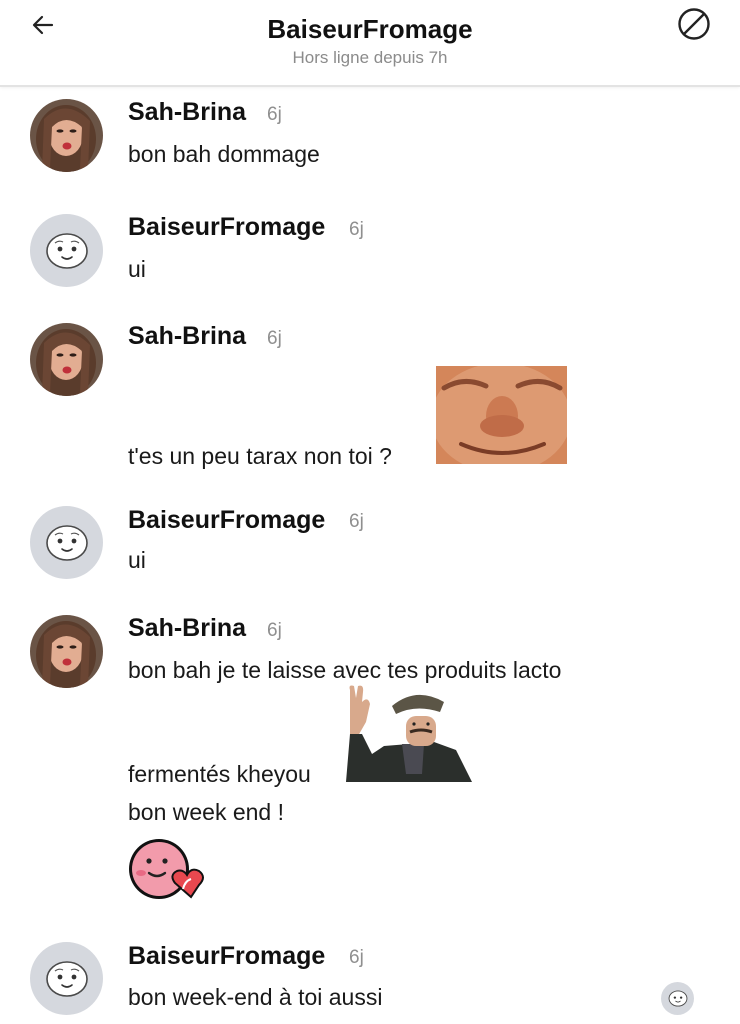 This screenshot has height=1024, width=740. What do you see at coordinates (410, 733) in the screenshot?
I see `waving-man-sticker` at bounding box center [410, 733].